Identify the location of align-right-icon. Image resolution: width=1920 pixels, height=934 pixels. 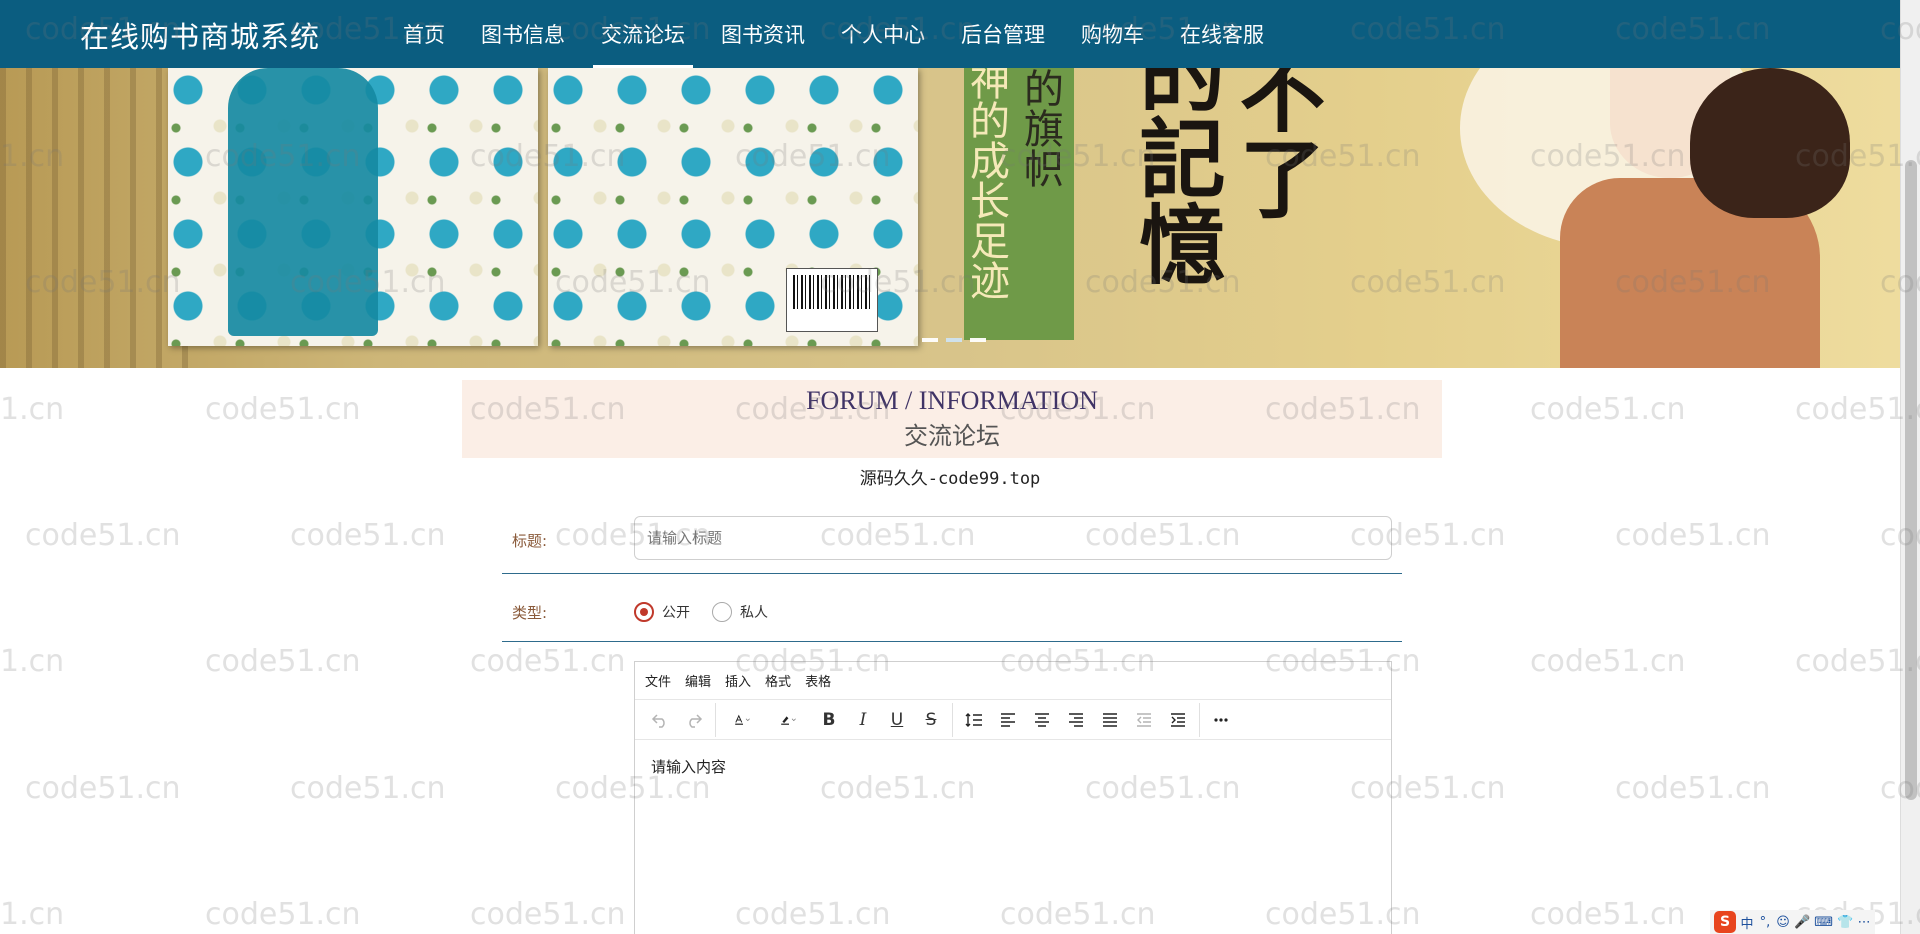
(1076, 720).